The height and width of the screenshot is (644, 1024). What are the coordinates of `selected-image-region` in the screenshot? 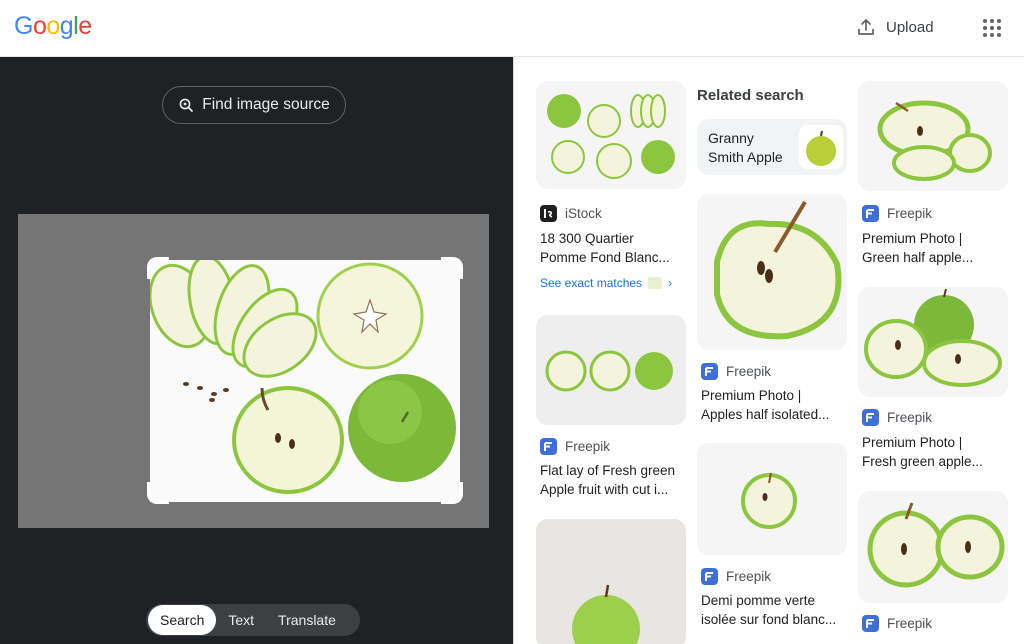 It's located at (305, 381).